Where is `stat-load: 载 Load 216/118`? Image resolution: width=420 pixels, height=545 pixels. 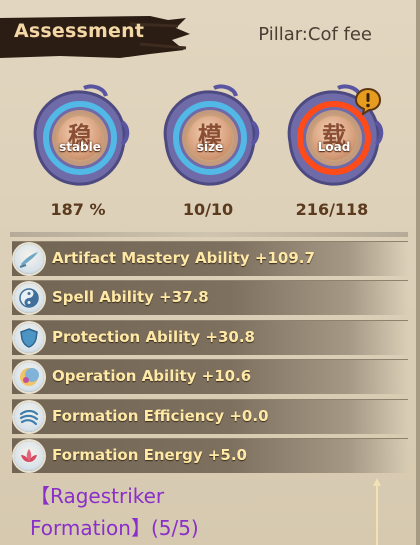 stat-load: 载 Load 216/118 is located at coordinates (332, 152).